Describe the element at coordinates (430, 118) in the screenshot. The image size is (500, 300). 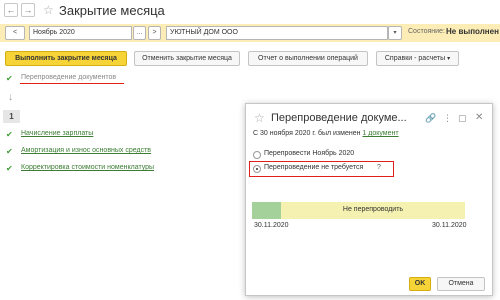
I see `link-icon: 🔗` at that location.